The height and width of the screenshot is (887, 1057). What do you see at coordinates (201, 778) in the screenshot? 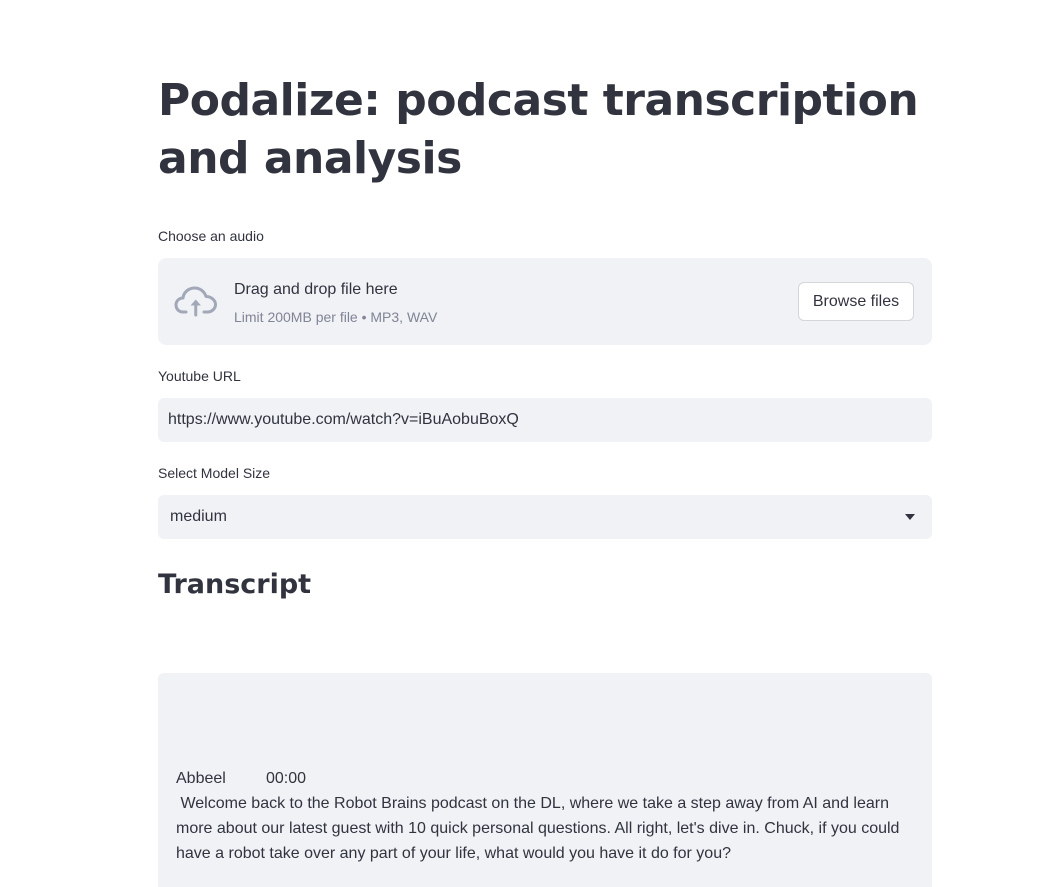
I see `transcript-speaker: Abbeel` at bounding box center [201, 778].